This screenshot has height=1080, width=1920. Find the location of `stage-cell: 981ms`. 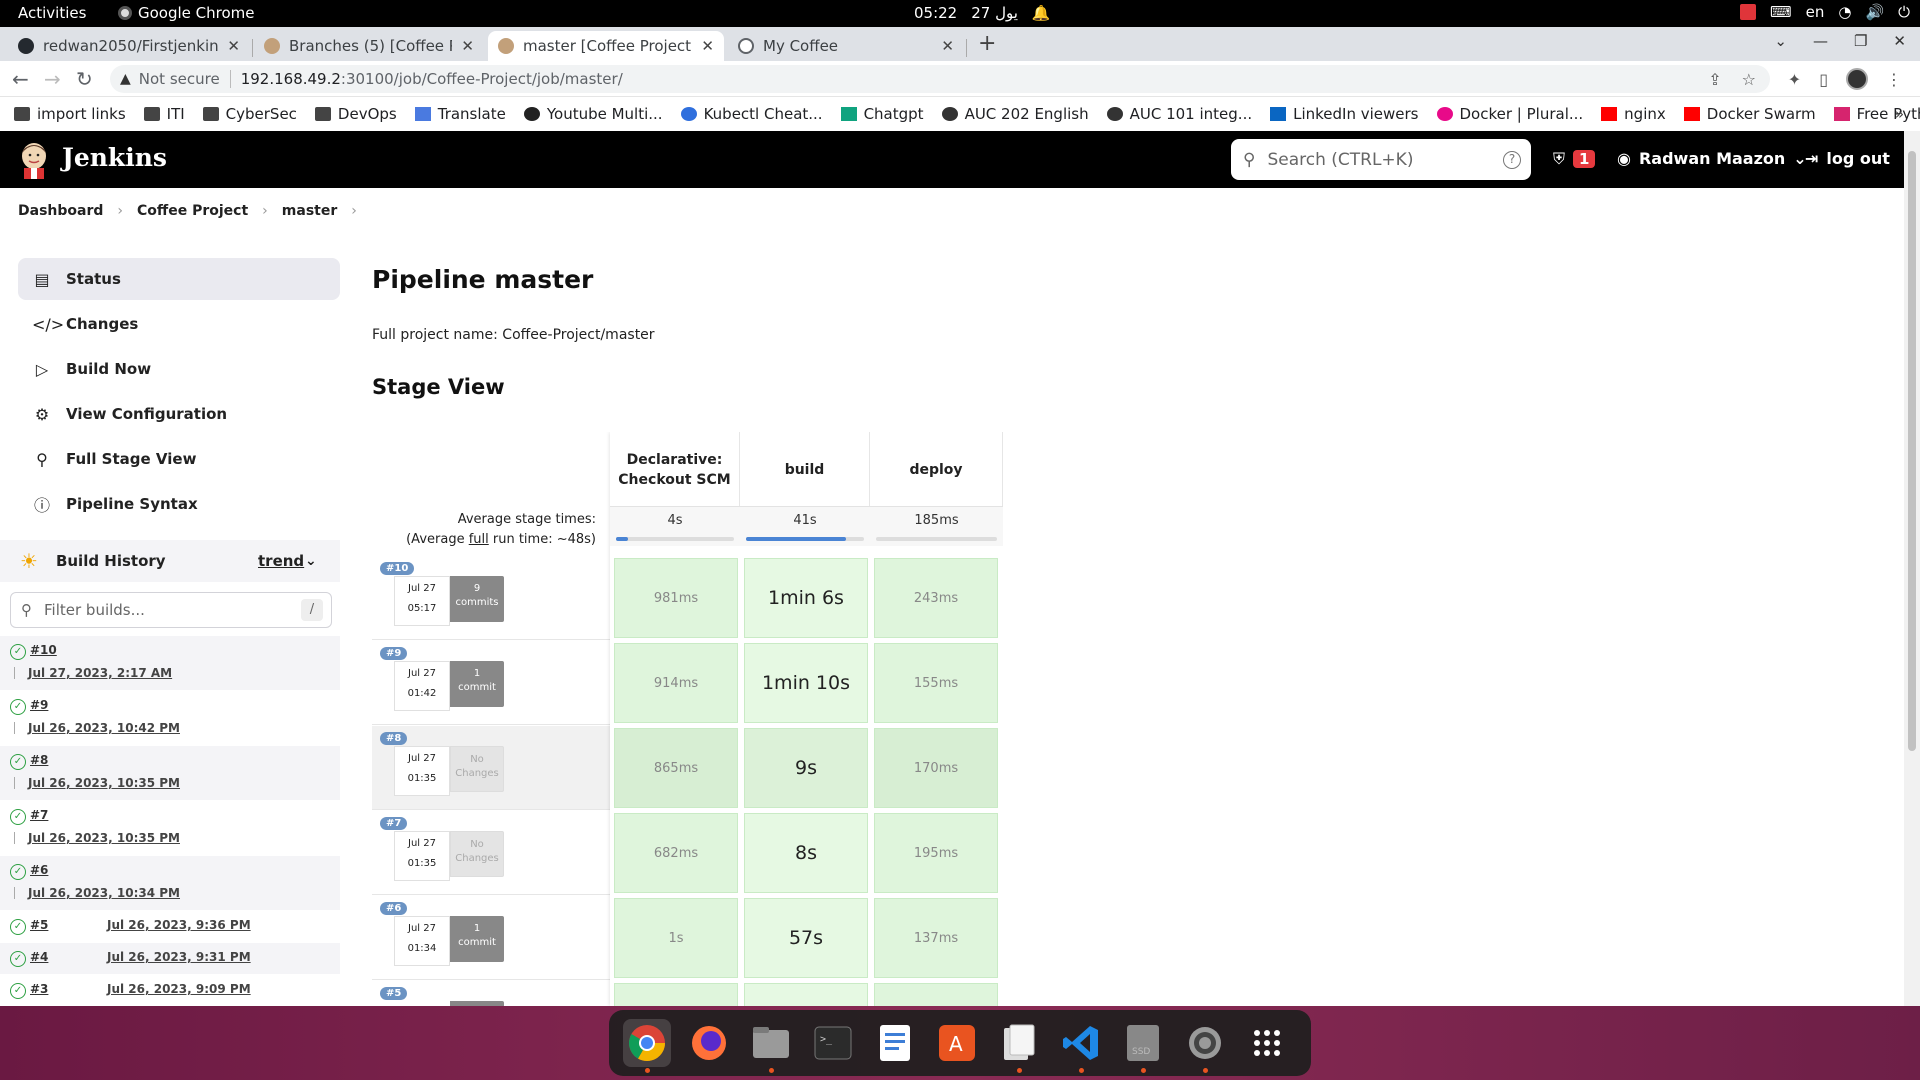

stage-cell: 981ms is located at coordinates (676, 598).